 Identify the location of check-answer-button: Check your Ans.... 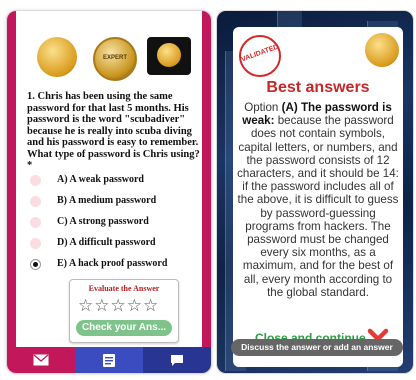
(124, 328).